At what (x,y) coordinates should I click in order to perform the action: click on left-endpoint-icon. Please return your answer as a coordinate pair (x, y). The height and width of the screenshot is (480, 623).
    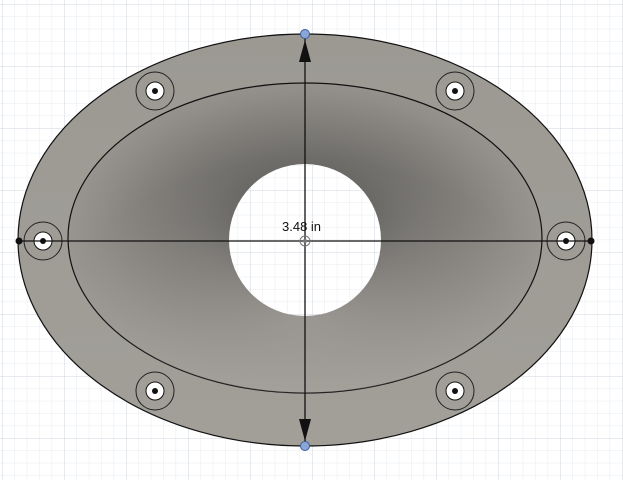
    Looking at the image, I should click on (19, 241).